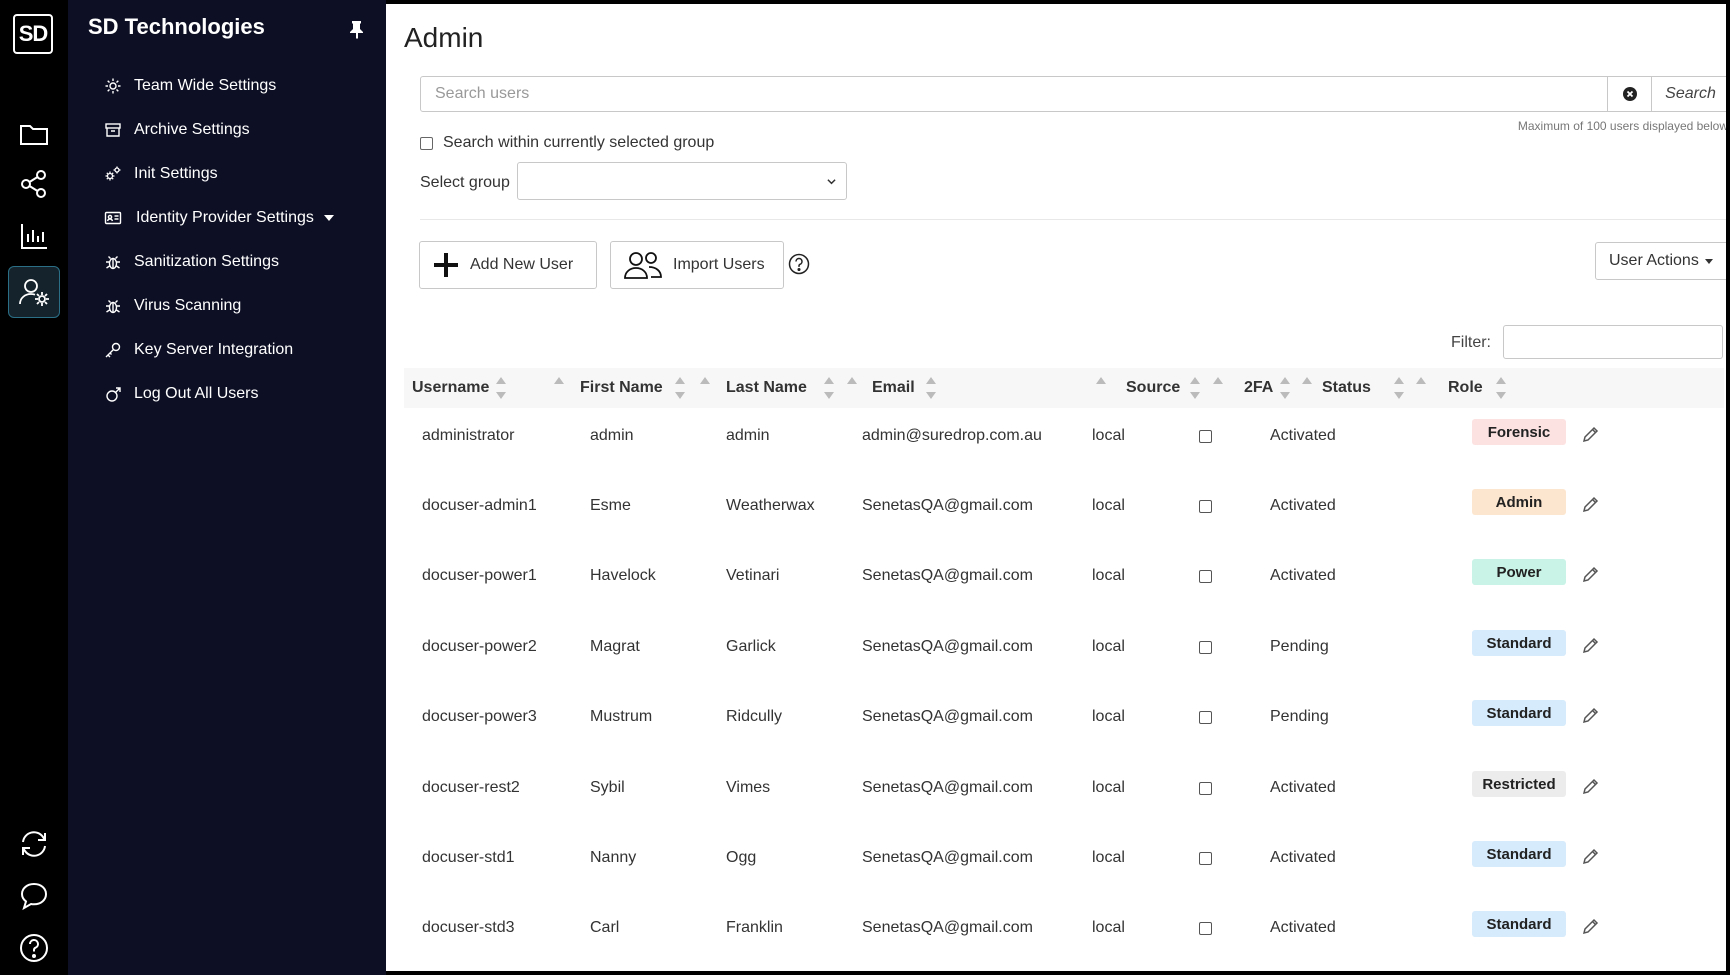 The width and height of the screenshot is (1730, 975). I want to click on column-header-status: Status, so click(1346, 388).